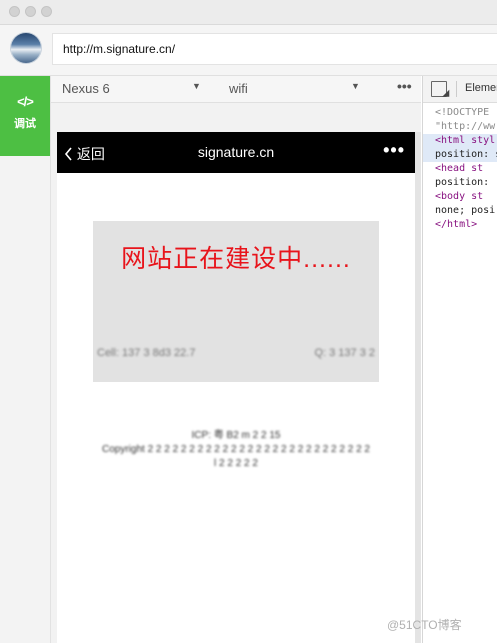  I want to click on dom-tree-line: "http://ww, so click(460, 127).